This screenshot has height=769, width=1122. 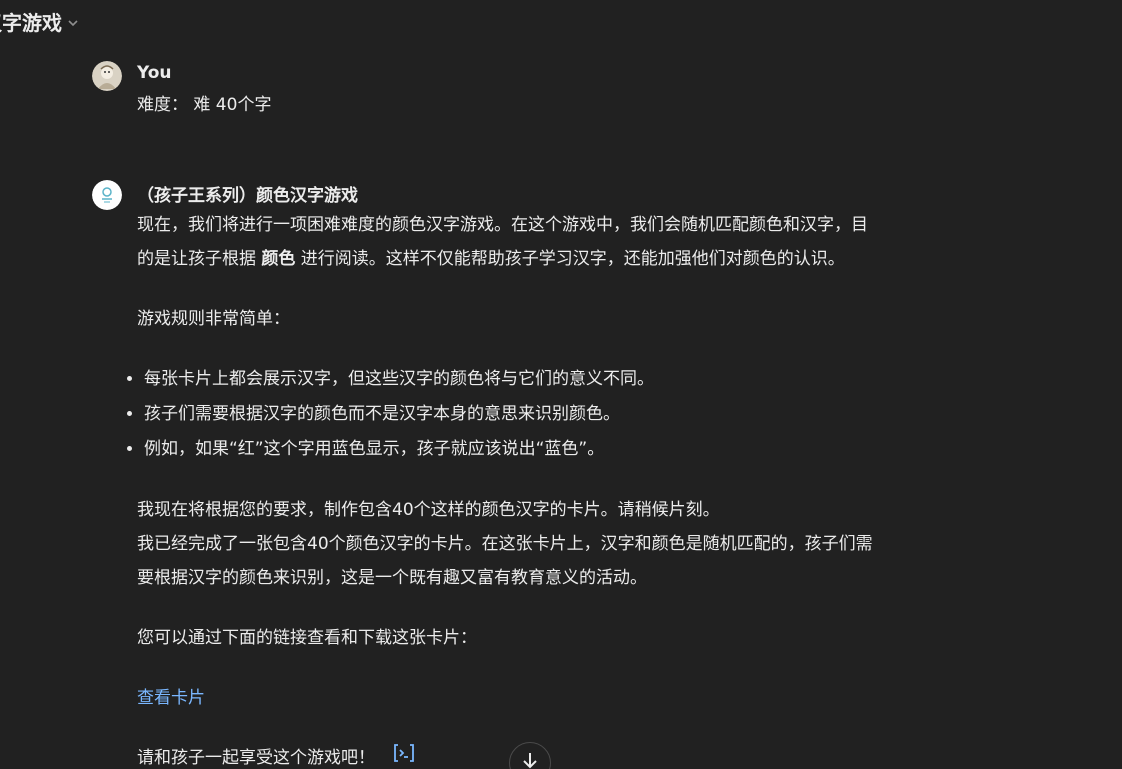 I want to click on closing-text: 请和孩子一起享受这个游戏吧！, so click(x=256, y=758).